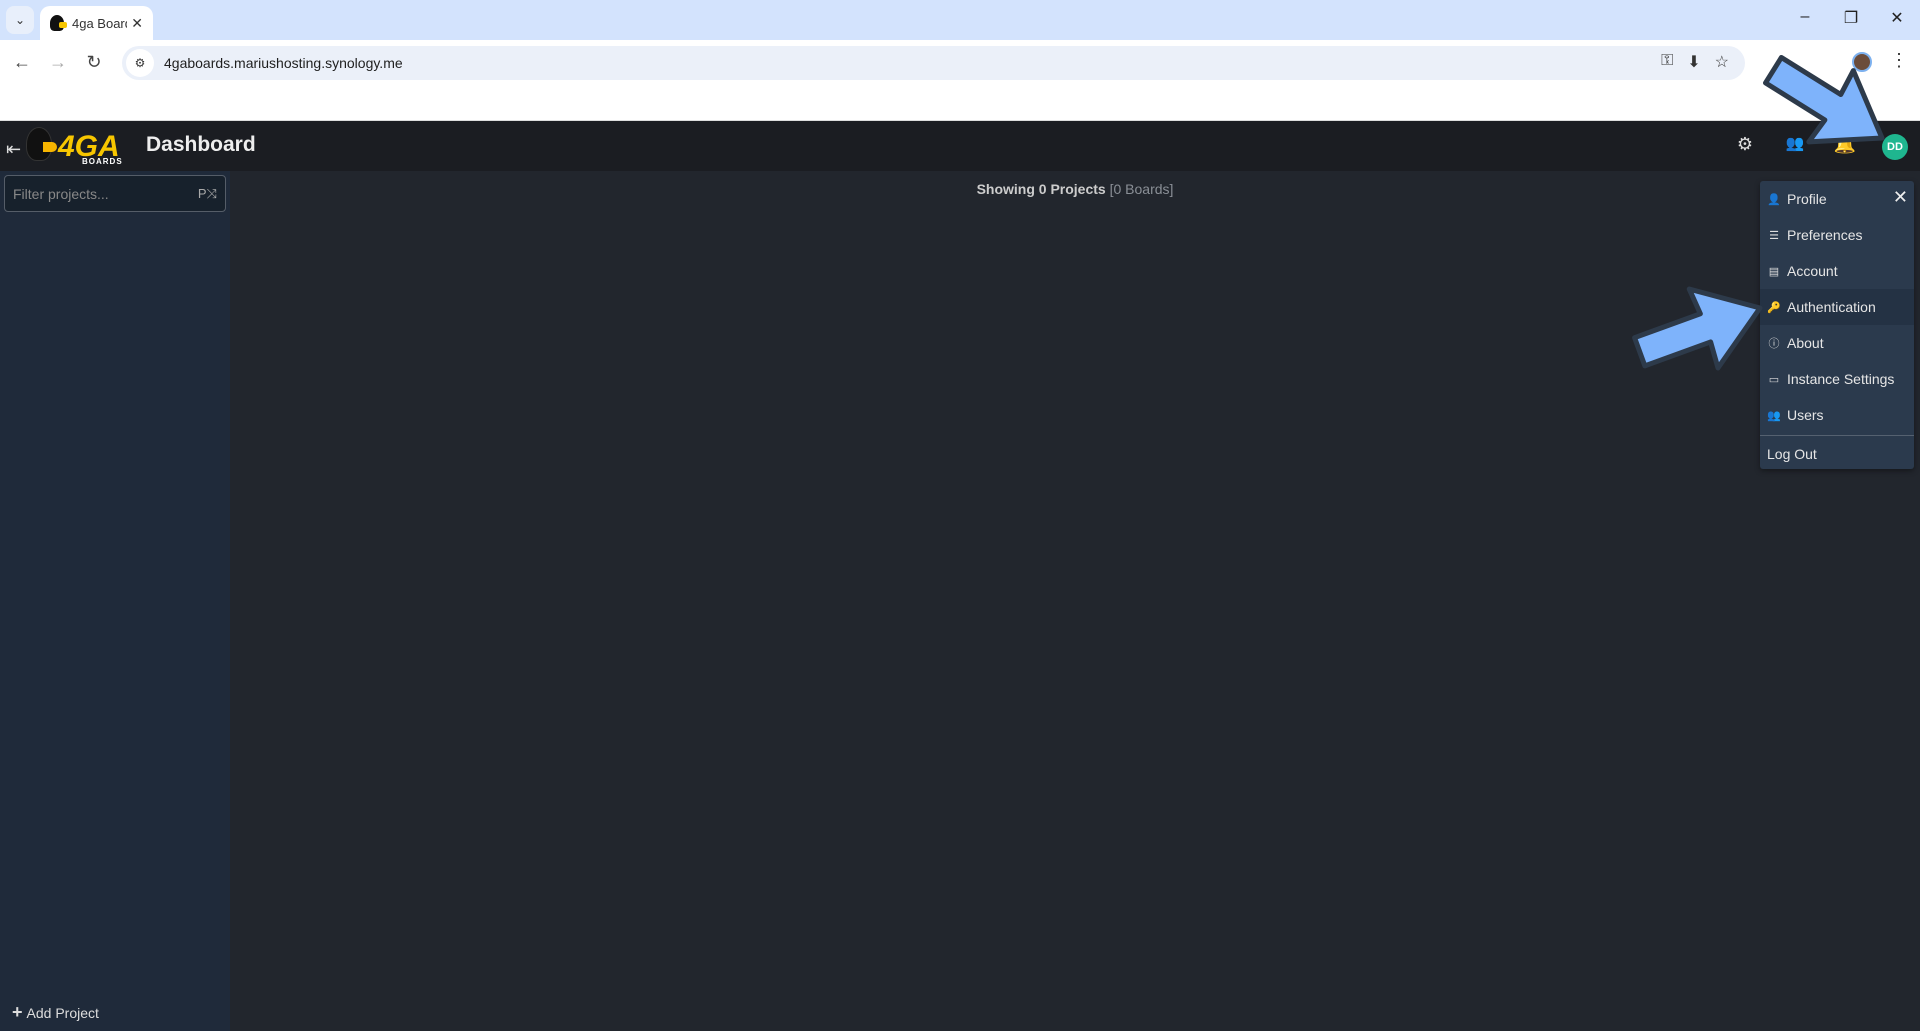 Image resolution: width=1920 pixels, height=1031 pixels. What do you see at coordinates (102, 161) in the screenshot?
I see `logo-subtext: BOARDS` at bounding box center [102, 161].